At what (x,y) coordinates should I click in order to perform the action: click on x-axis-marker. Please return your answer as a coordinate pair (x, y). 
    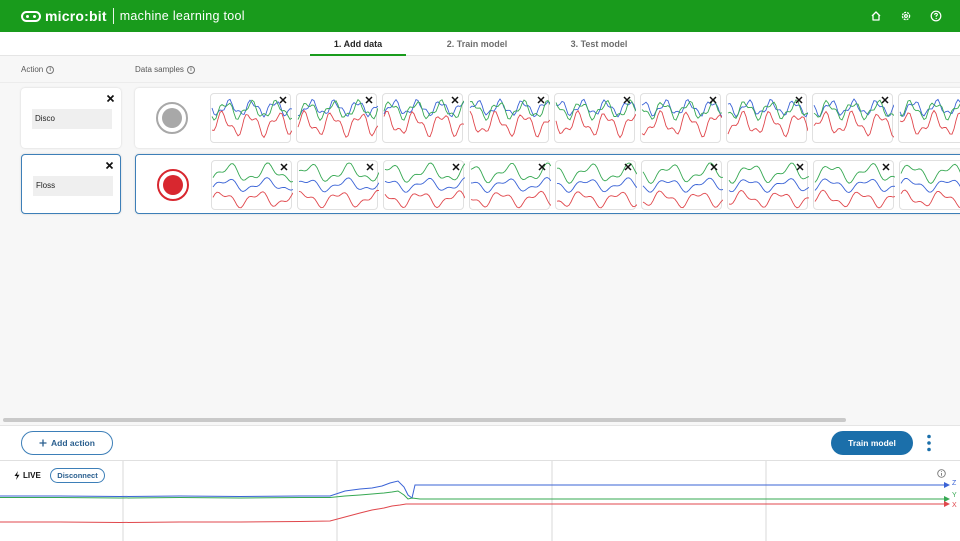
    Looking at the image, I should click on (947, 504).